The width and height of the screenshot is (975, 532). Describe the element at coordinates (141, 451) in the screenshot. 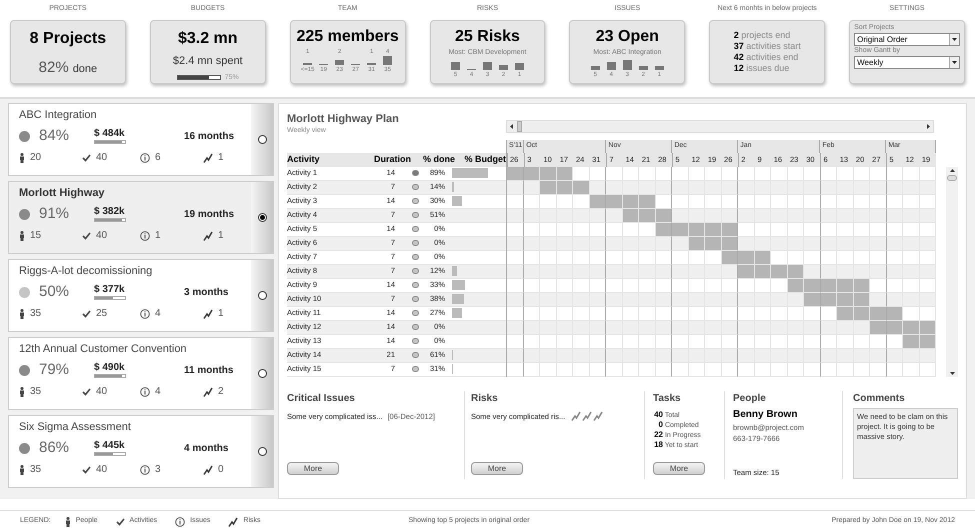

I see `project-card: Six Sigma Assessment 86% $ 445k 4 months 35 40 3 0` at that location.